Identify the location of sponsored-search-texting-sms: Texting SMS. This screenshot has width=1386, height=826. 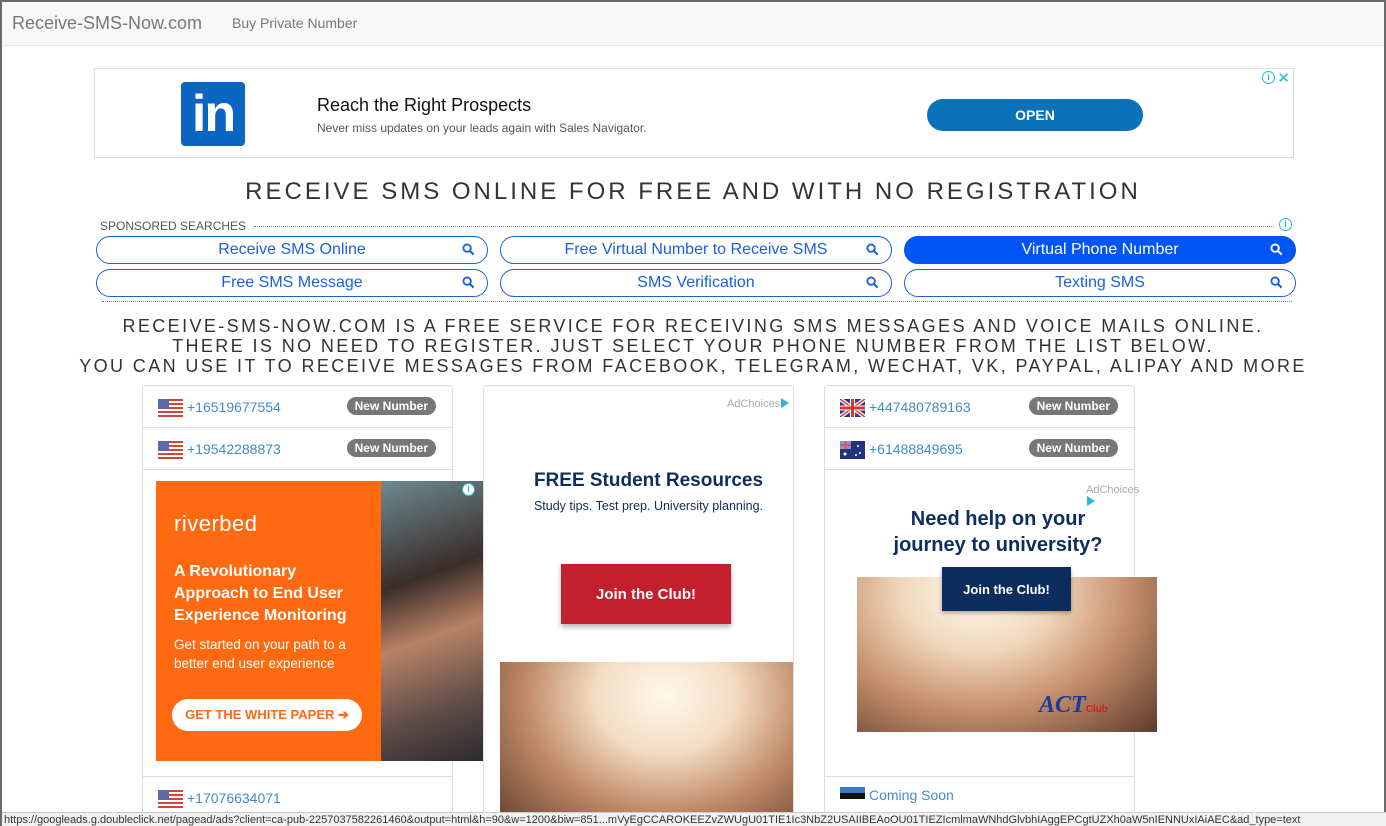
(1100, 283).